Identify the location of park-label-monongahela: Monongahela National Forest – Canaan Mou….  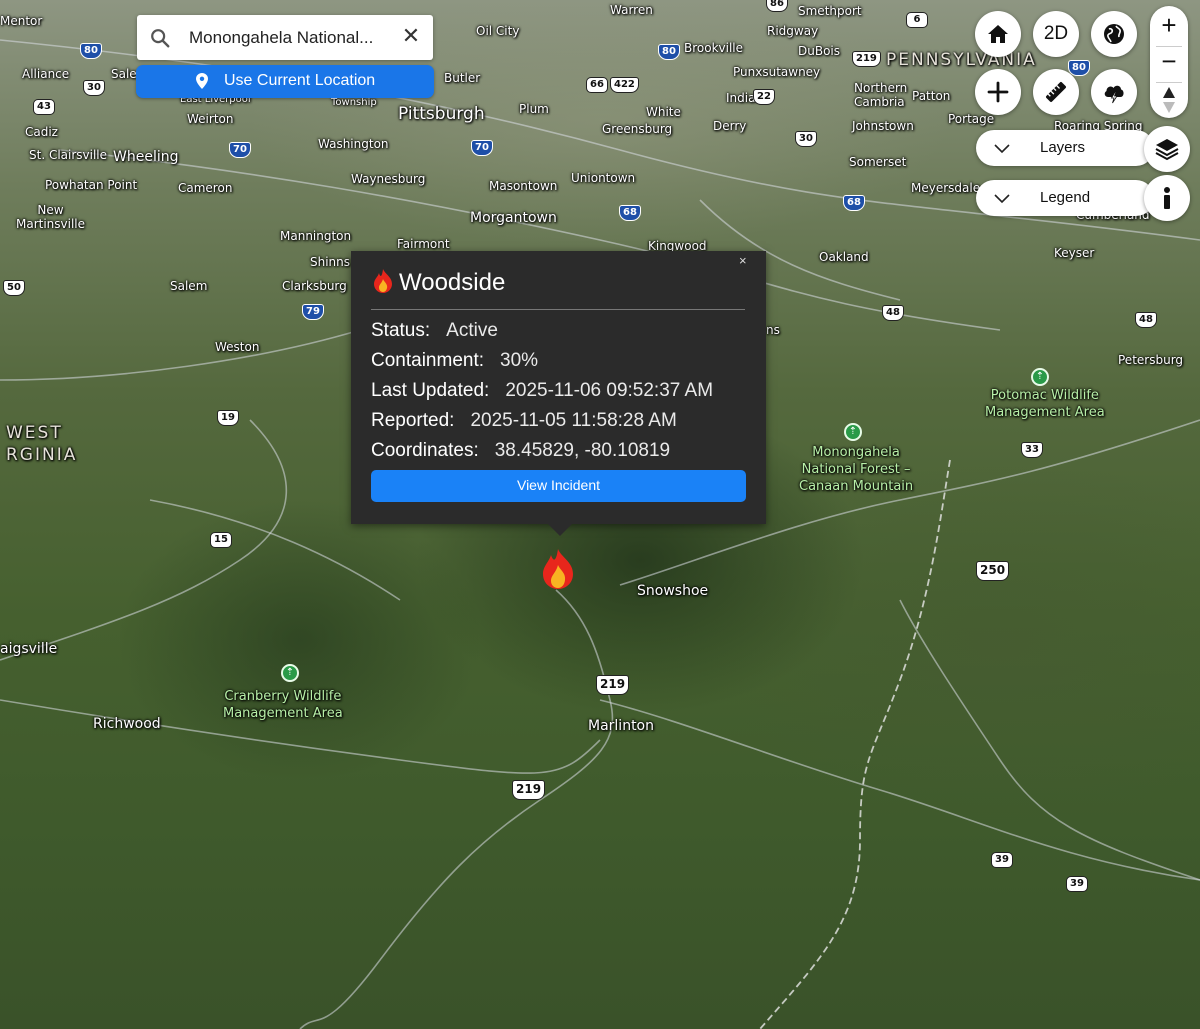
(856, 469).